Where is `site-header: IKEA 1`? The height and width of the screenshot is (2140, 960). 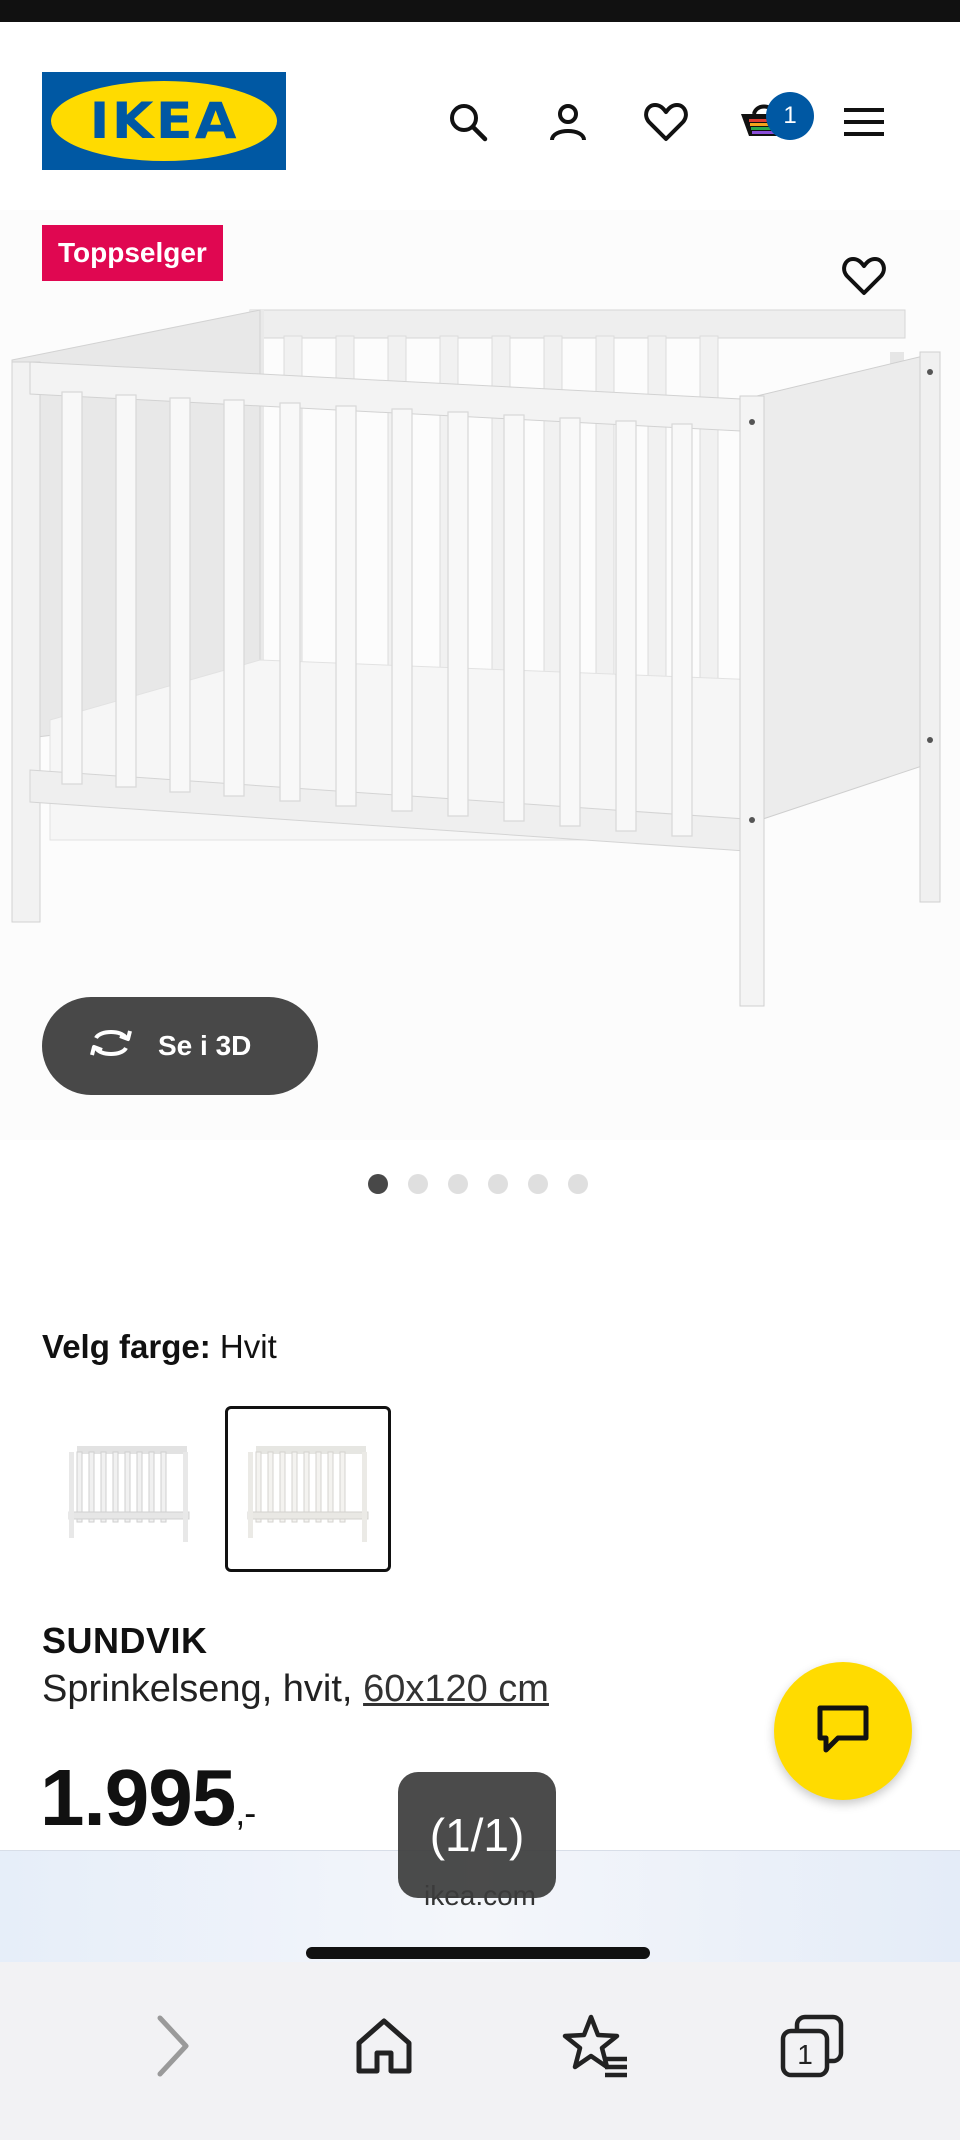
site-header: IKEA 1 is located at coordinates (480, 122).